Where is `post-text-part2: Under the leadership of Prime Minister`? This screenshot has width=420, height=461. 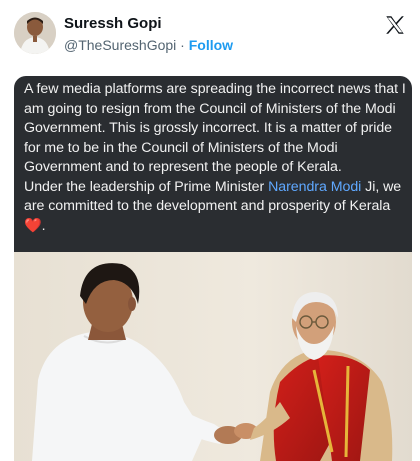
post-text-part2: Under the leadership of Prime Minister is located at coordinates (146, 186).